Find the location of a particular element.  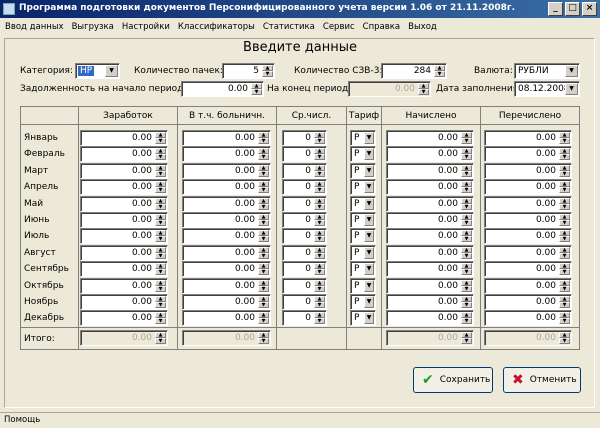

menu-statistics: Статистика is located at coordinates (288, 27).